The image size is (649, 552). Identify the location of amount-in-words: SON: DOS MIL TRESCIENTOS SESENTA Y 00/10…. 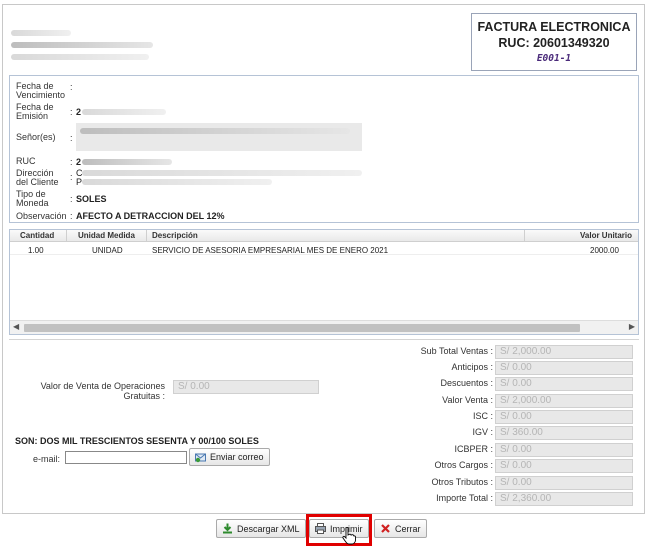
(137, 441).